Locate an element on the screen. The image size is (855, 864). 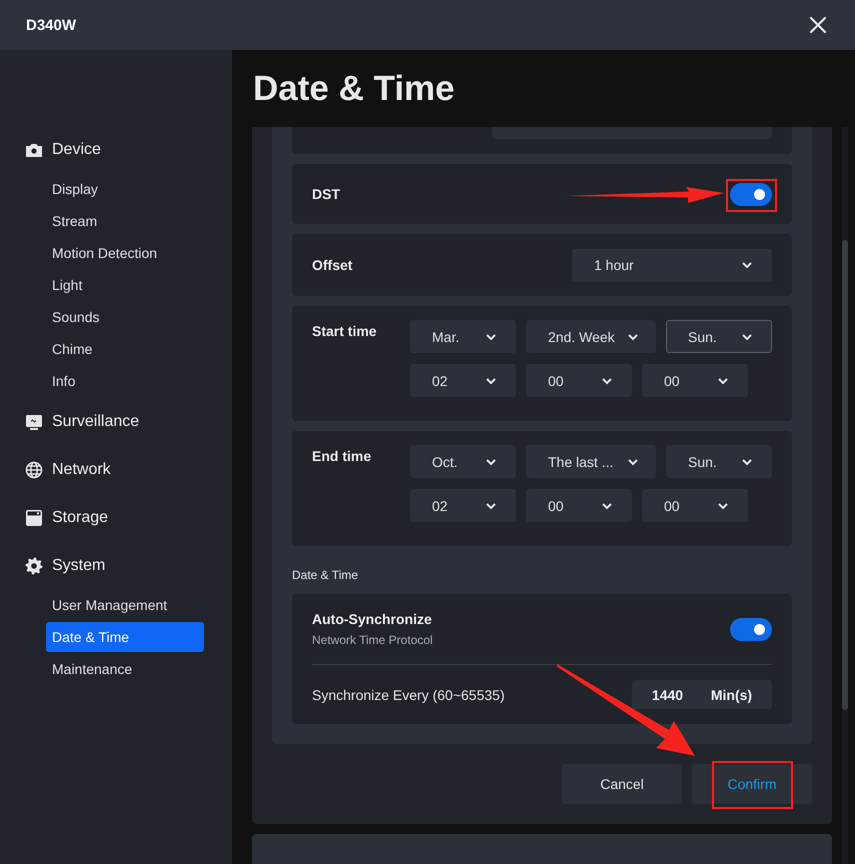
dropdown: 2nd. Week is located at coordinates (591, 336).